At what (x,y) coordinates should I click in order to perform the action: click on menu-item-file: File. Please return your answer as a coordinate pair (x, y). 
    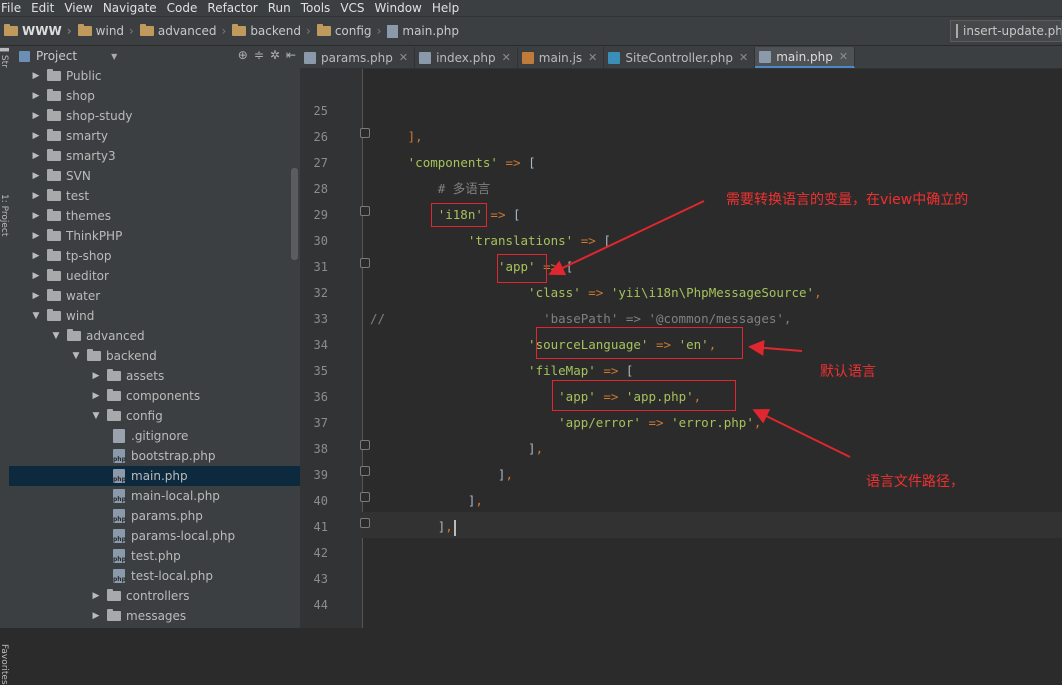
    Looking at the image, I should click on (13, 8).